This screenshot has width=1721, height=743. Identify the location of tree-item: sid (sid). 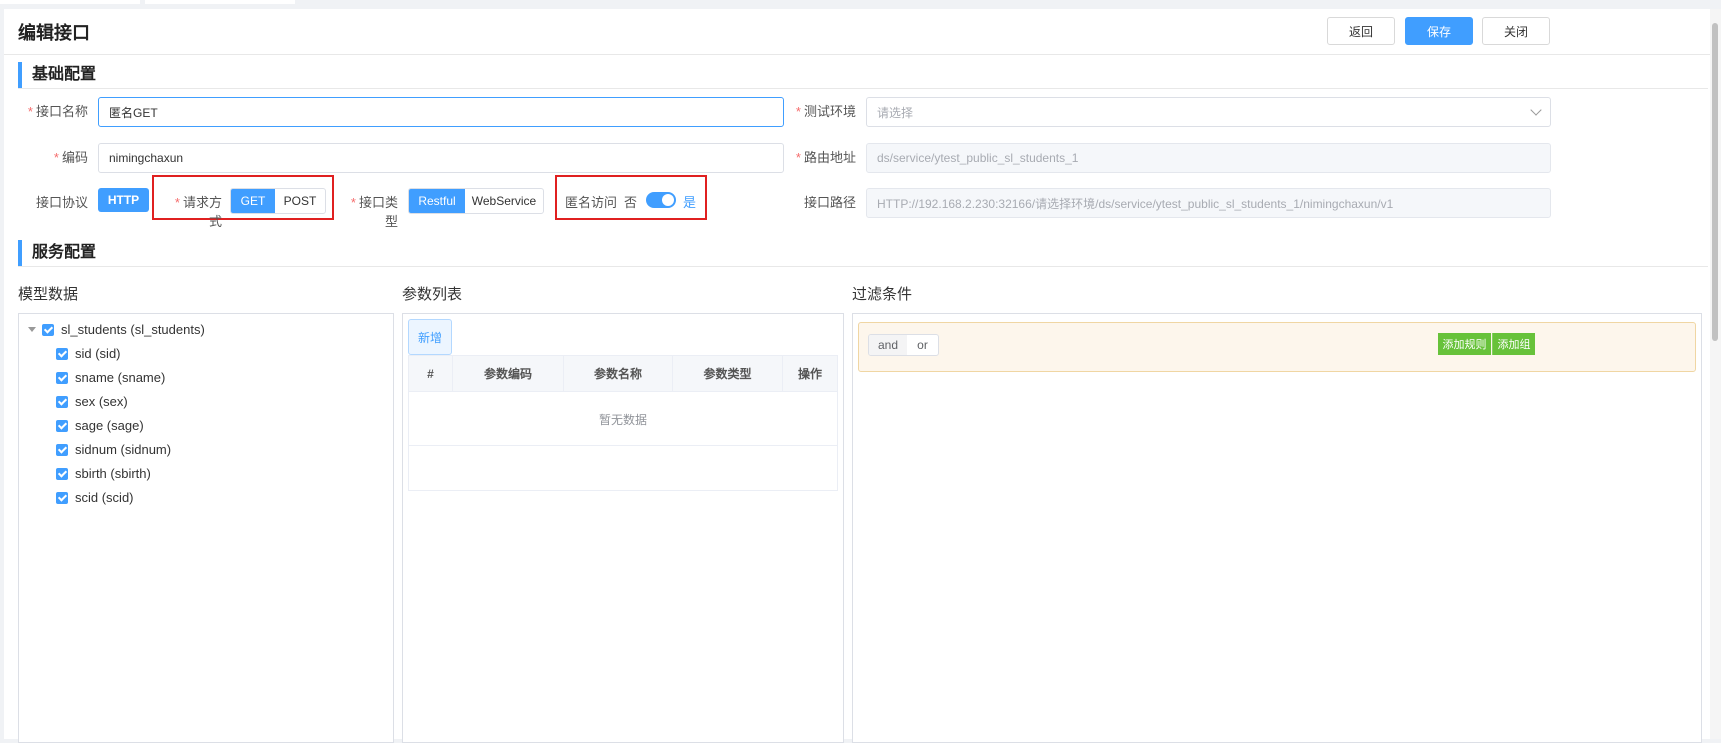
(88, 353).